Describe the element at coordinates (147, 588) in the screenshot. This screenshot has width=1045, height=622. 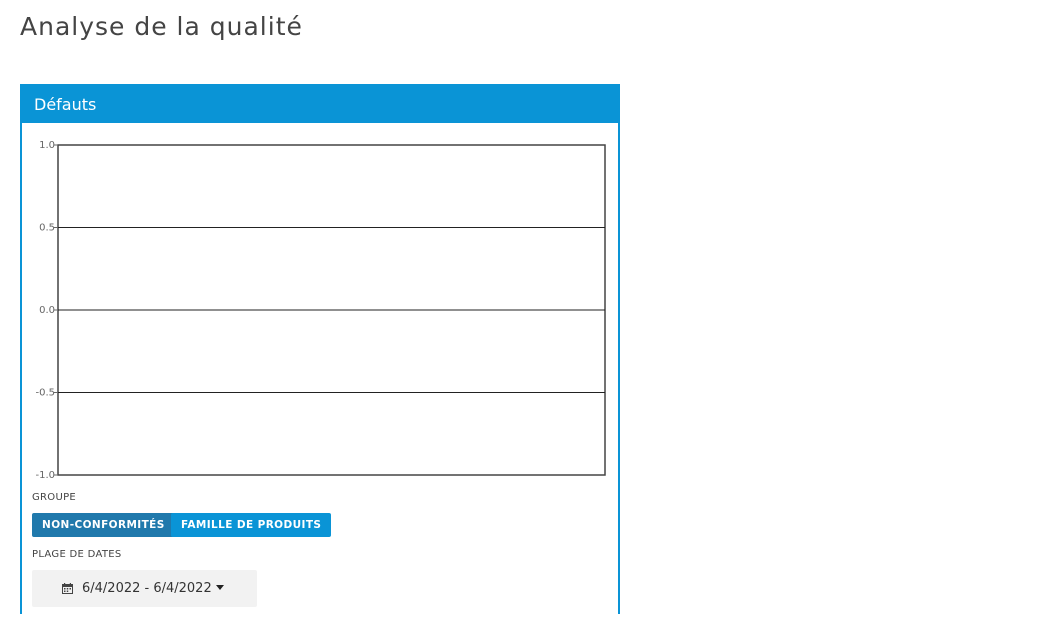
I see `date-range-value: 6/4/2022 - 6/4/2022` at that location.